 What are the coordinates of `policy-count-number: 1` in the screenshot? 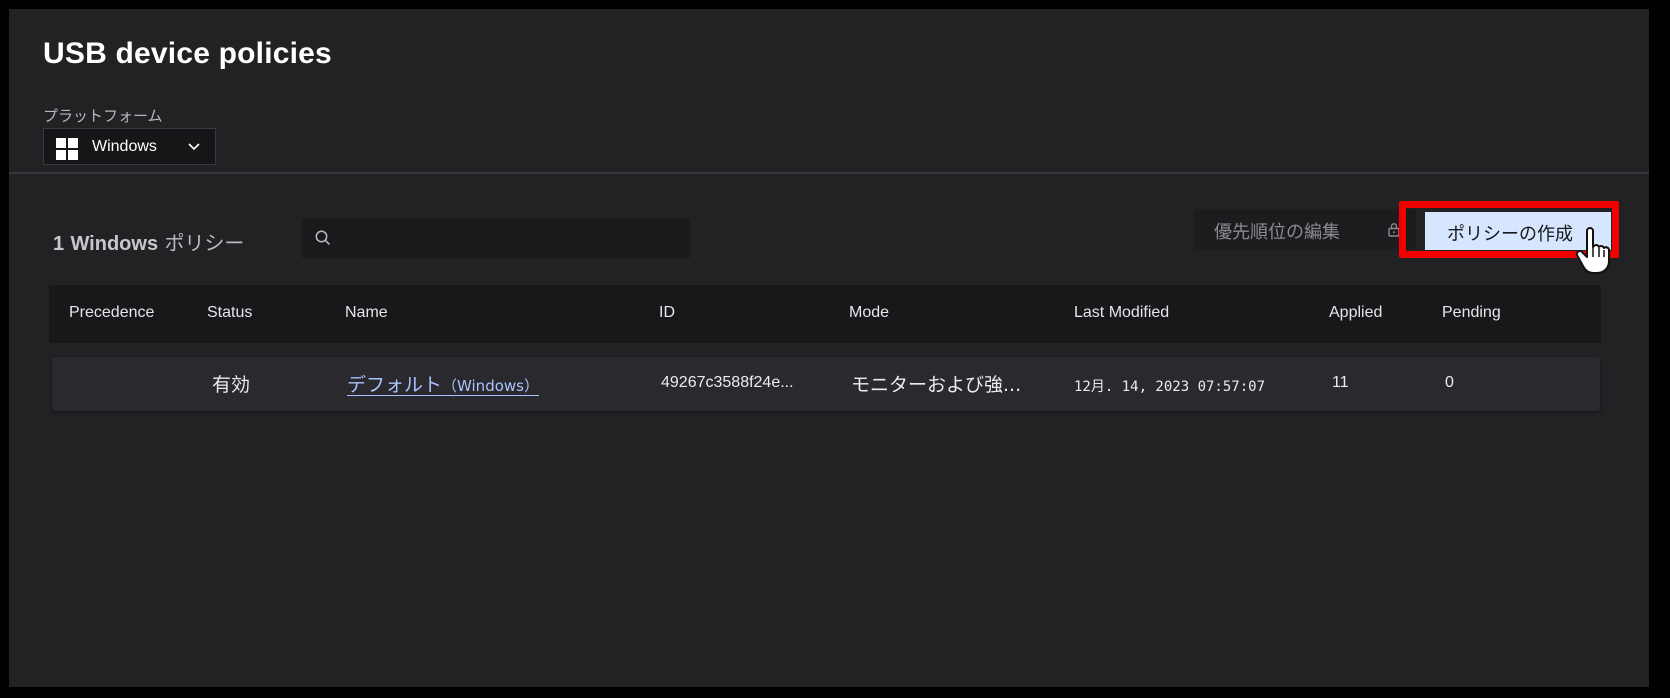 It's located at (59, 244).